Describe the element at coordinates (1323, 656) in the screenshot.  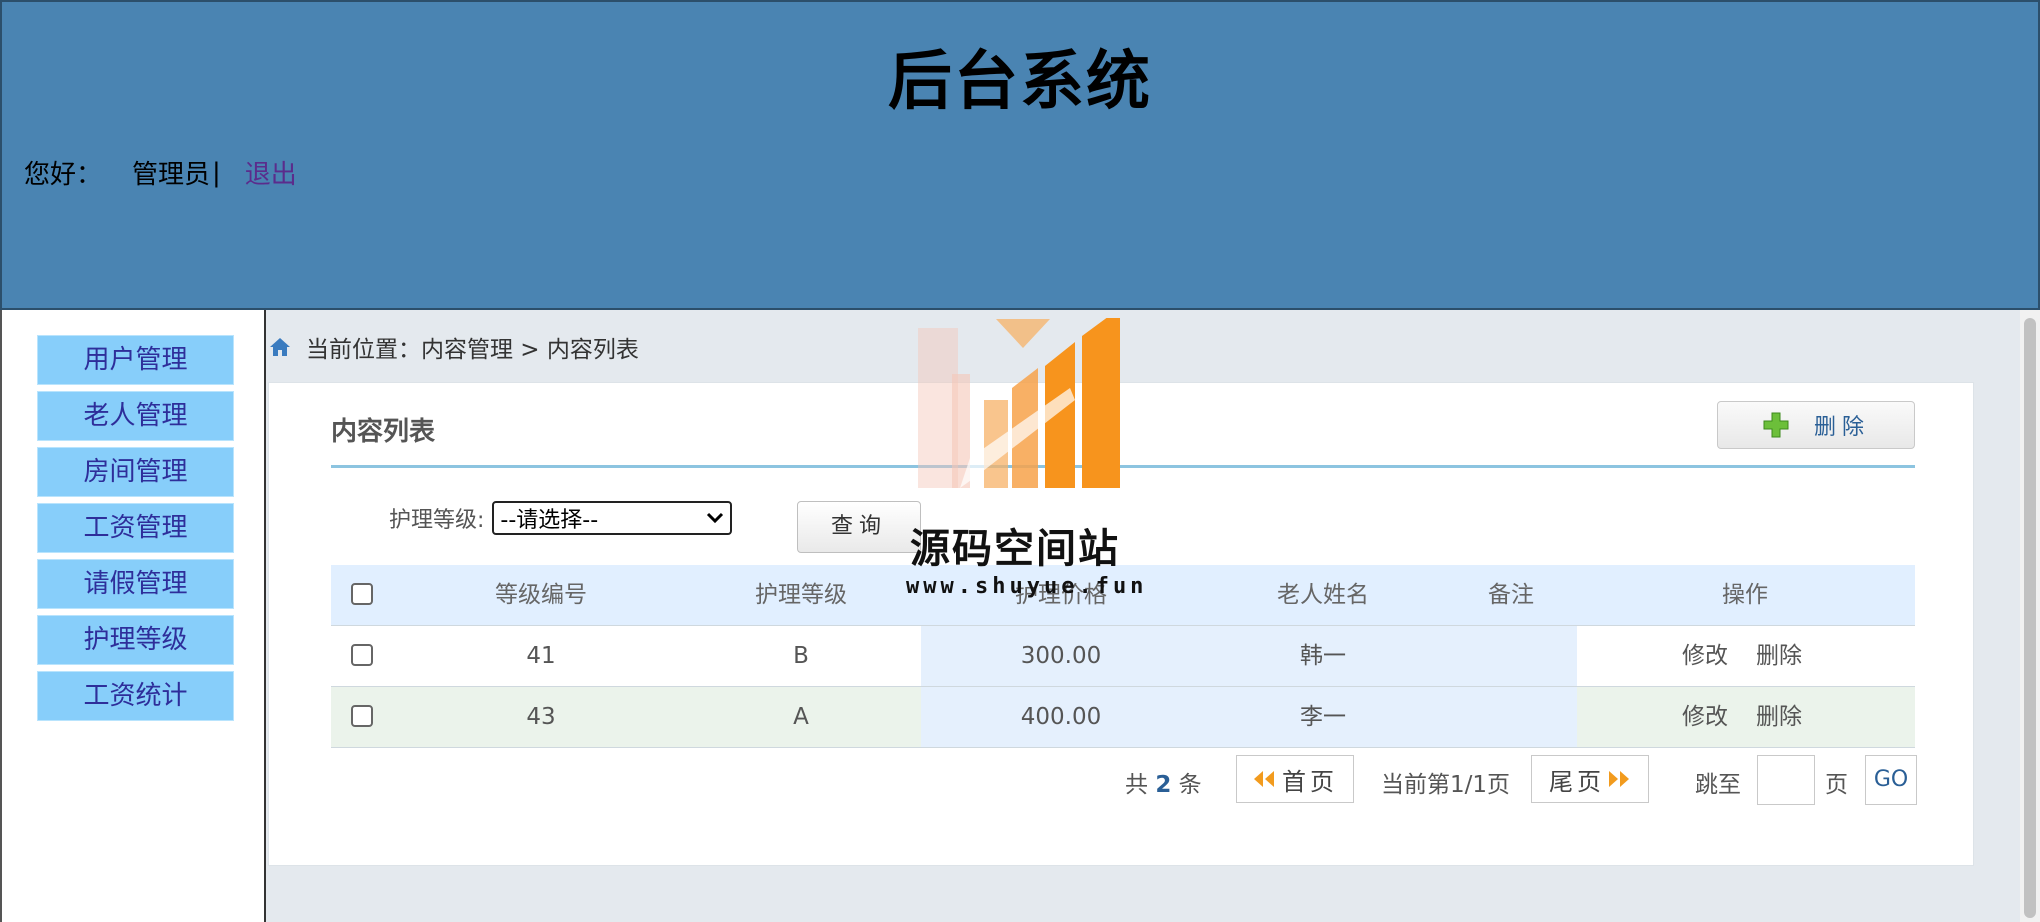
I see `cell-elder-name: 韩一` at that location.